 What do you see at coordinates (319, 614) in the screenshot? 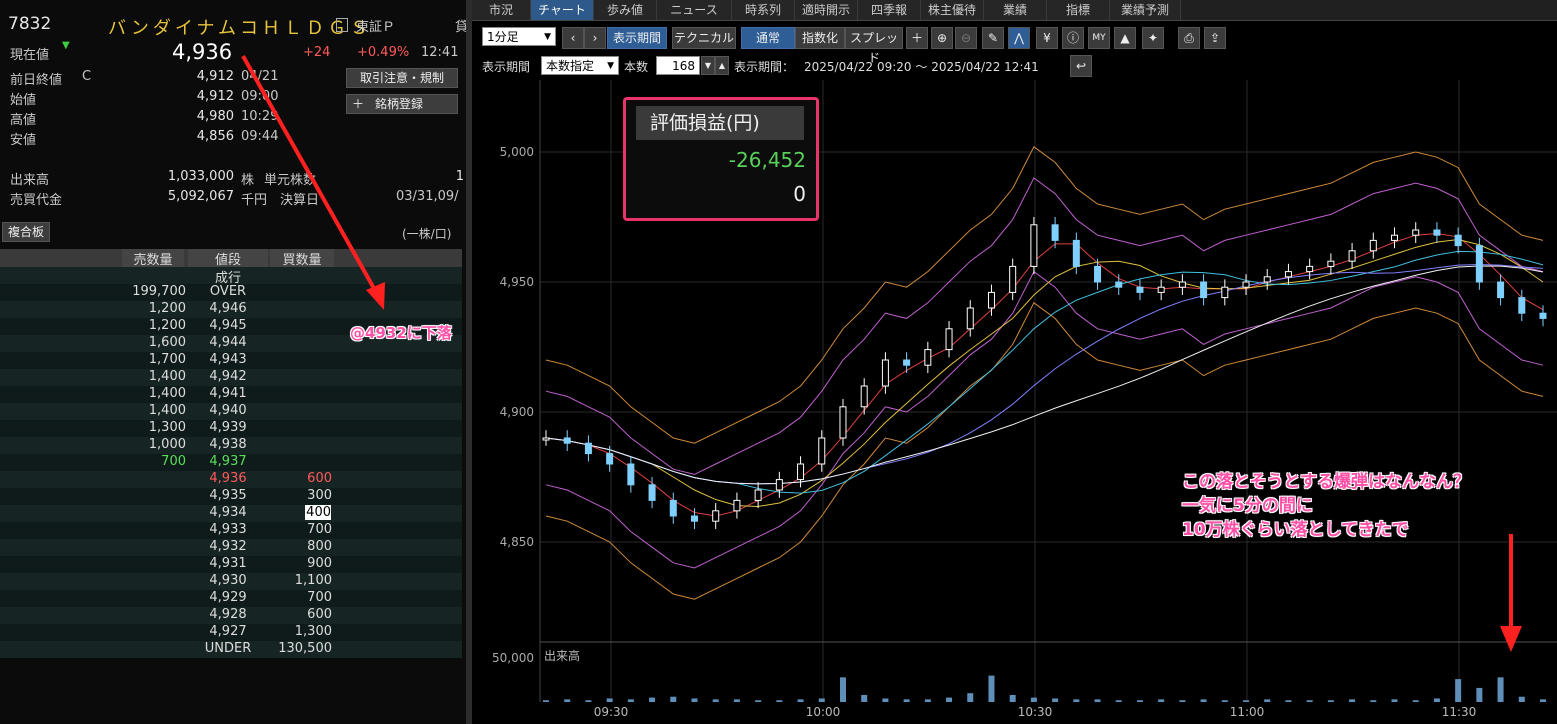
I see `buy-qty: 600` at bounding box center [319, 614].